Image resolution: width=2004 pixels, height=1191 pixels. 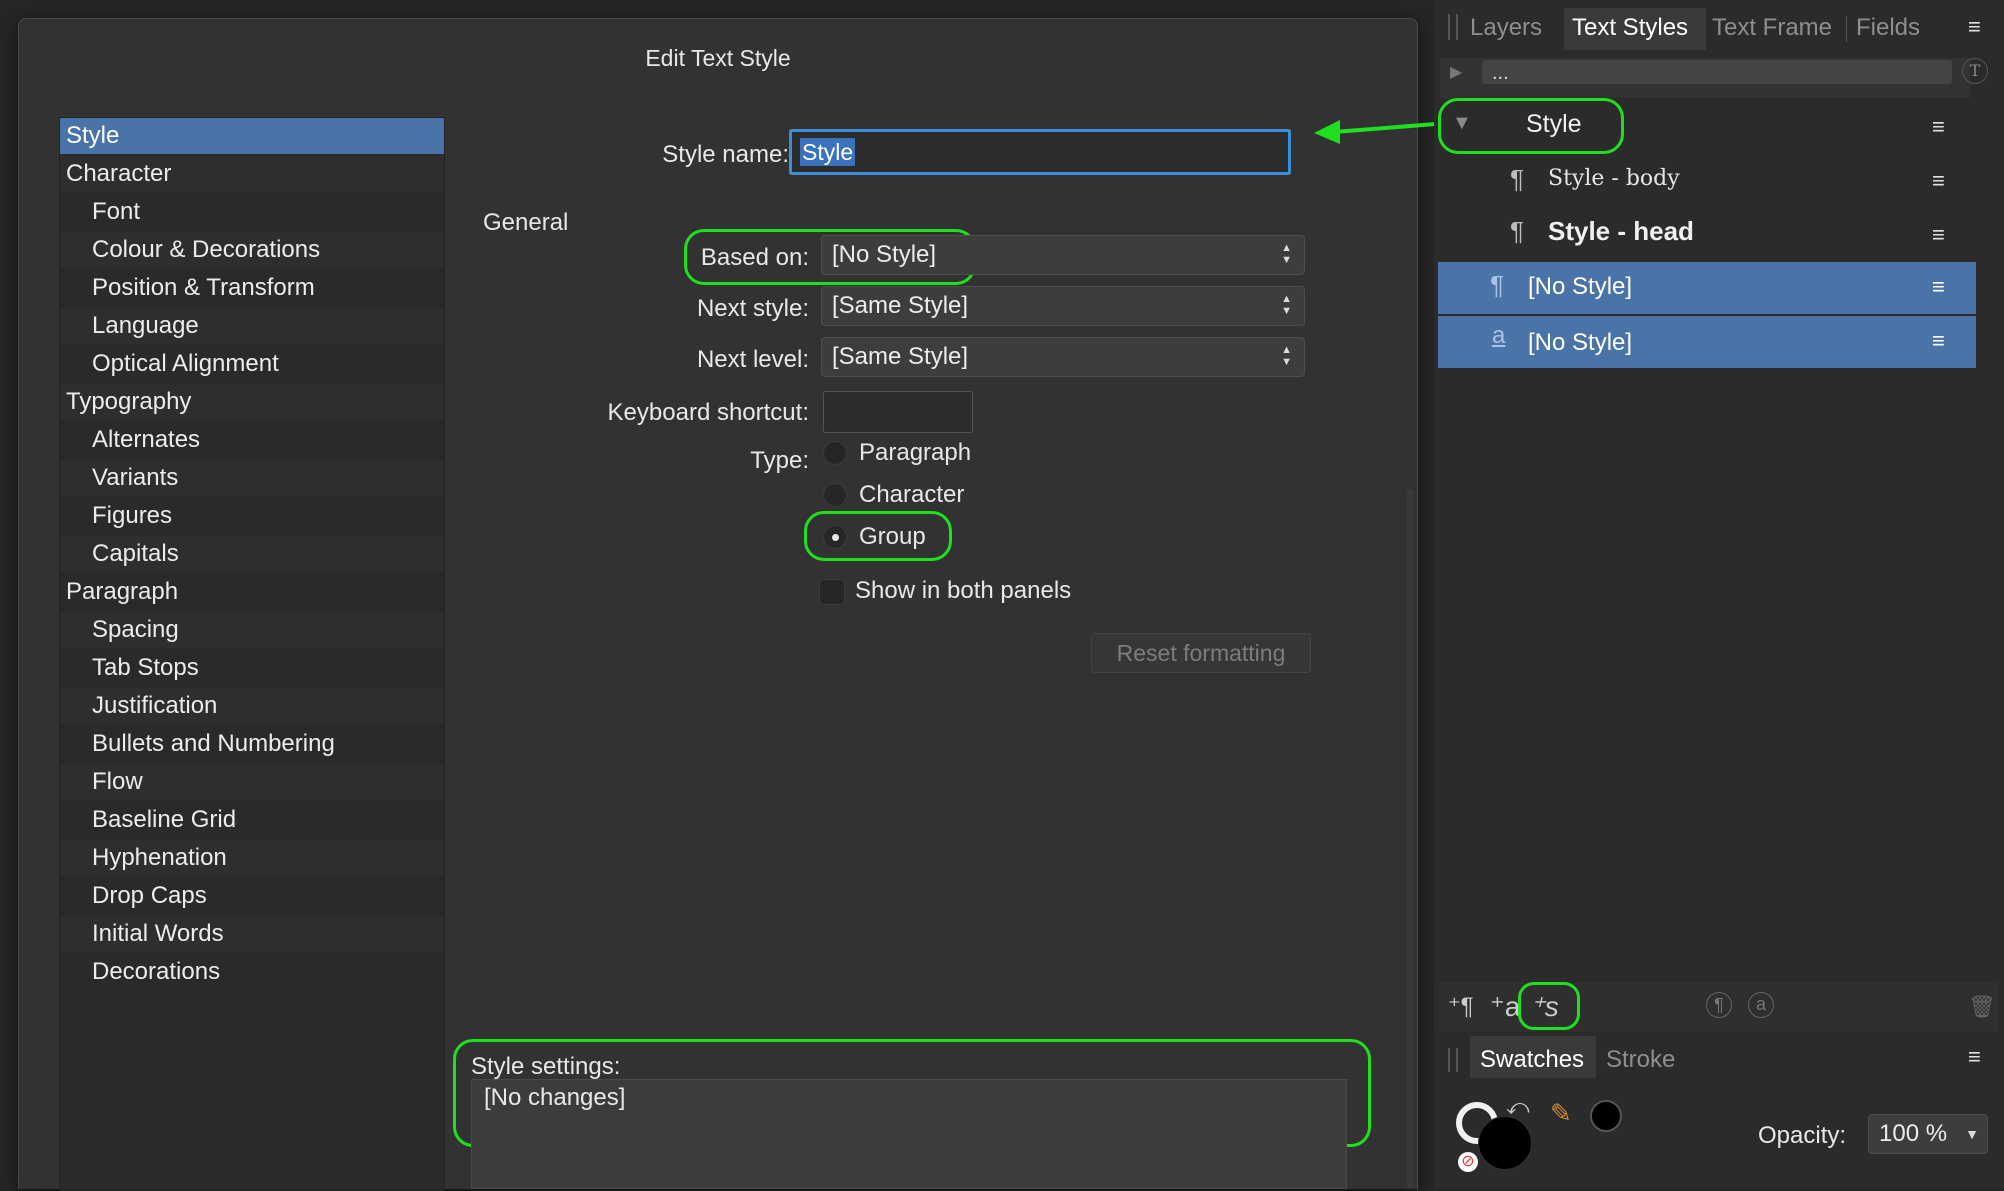 What do you see at coordinates (252, 668) in the screenshot?
I see `category-item: Tab Stops` at bounding box center [252, 668].